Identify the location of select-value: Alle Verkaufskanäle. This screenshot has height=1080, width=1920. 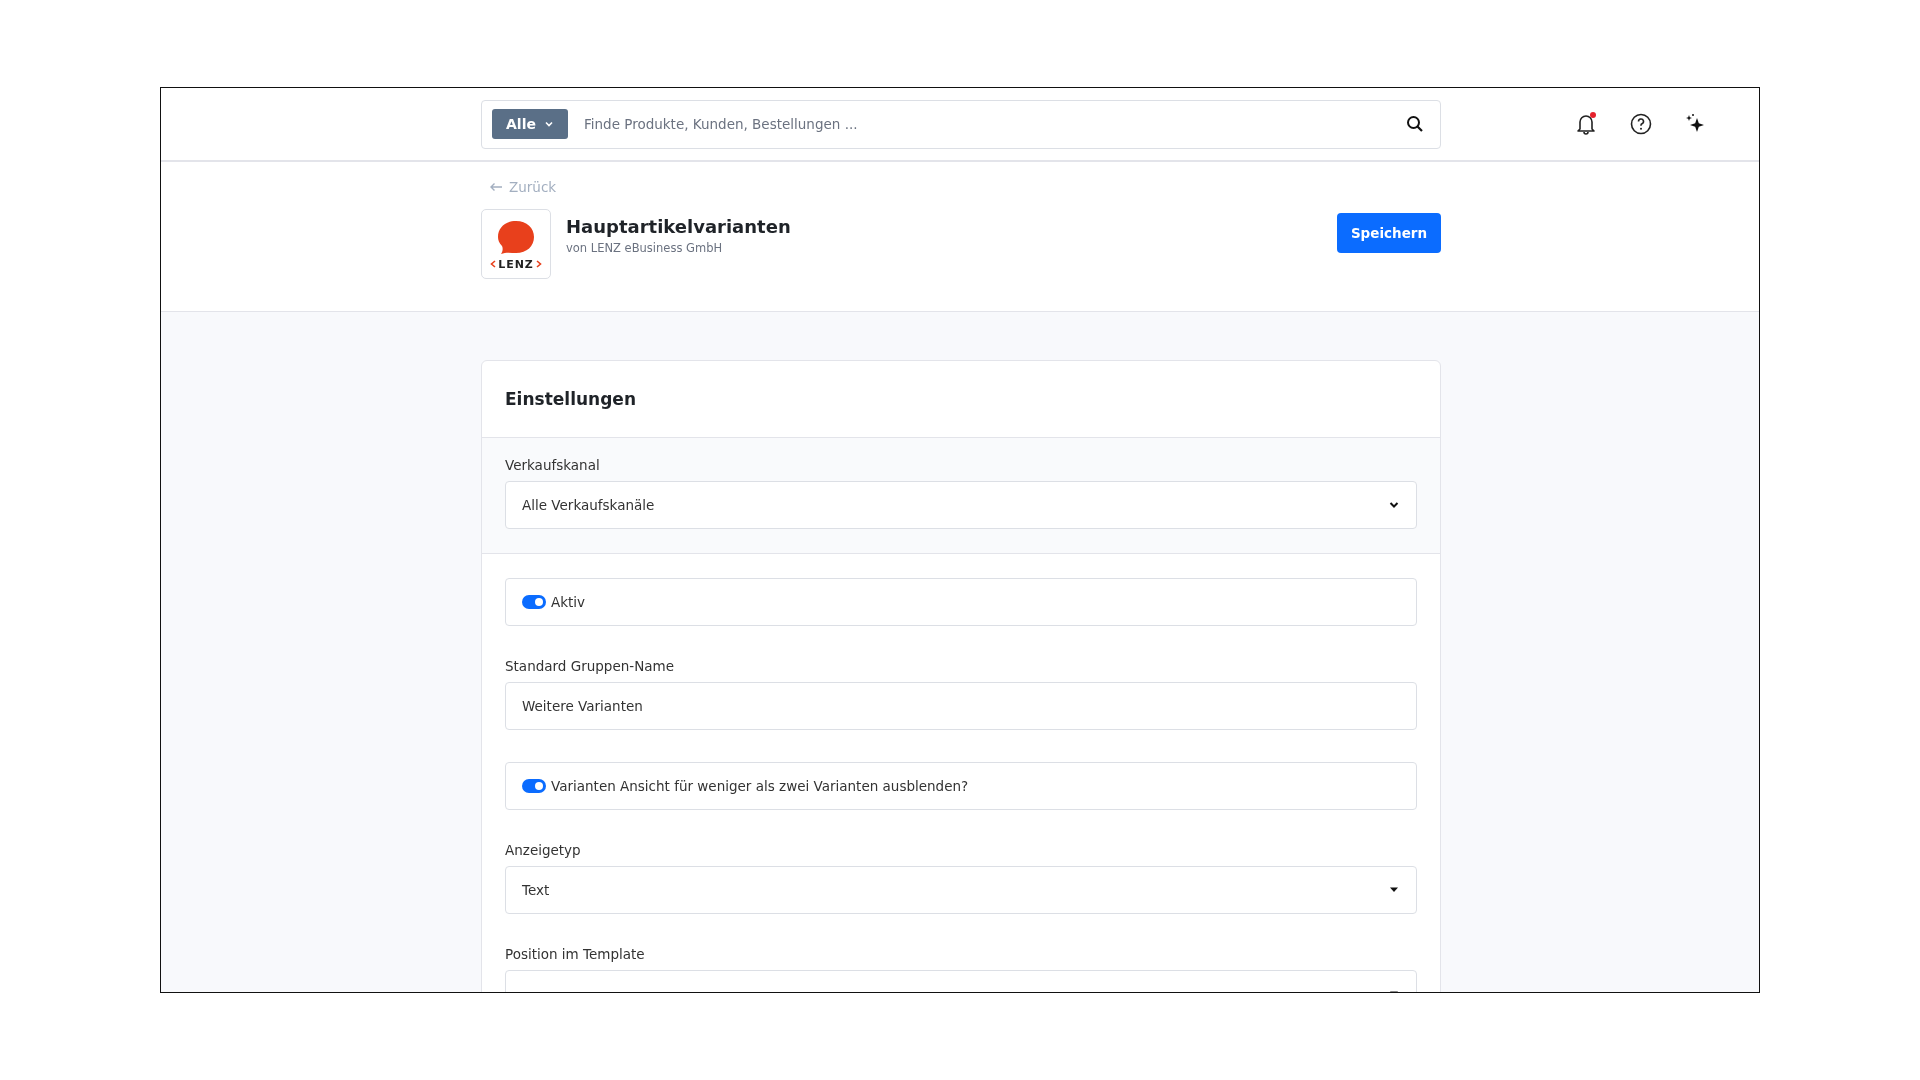
(588, 505).